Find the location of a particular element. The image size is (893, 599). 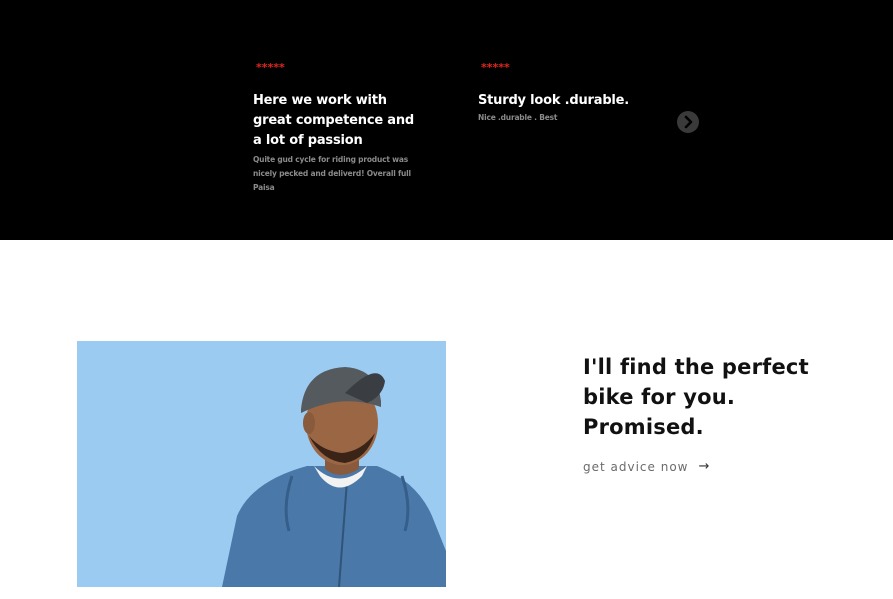

arrow-right-icon: → is located at coordinates (704, 466).